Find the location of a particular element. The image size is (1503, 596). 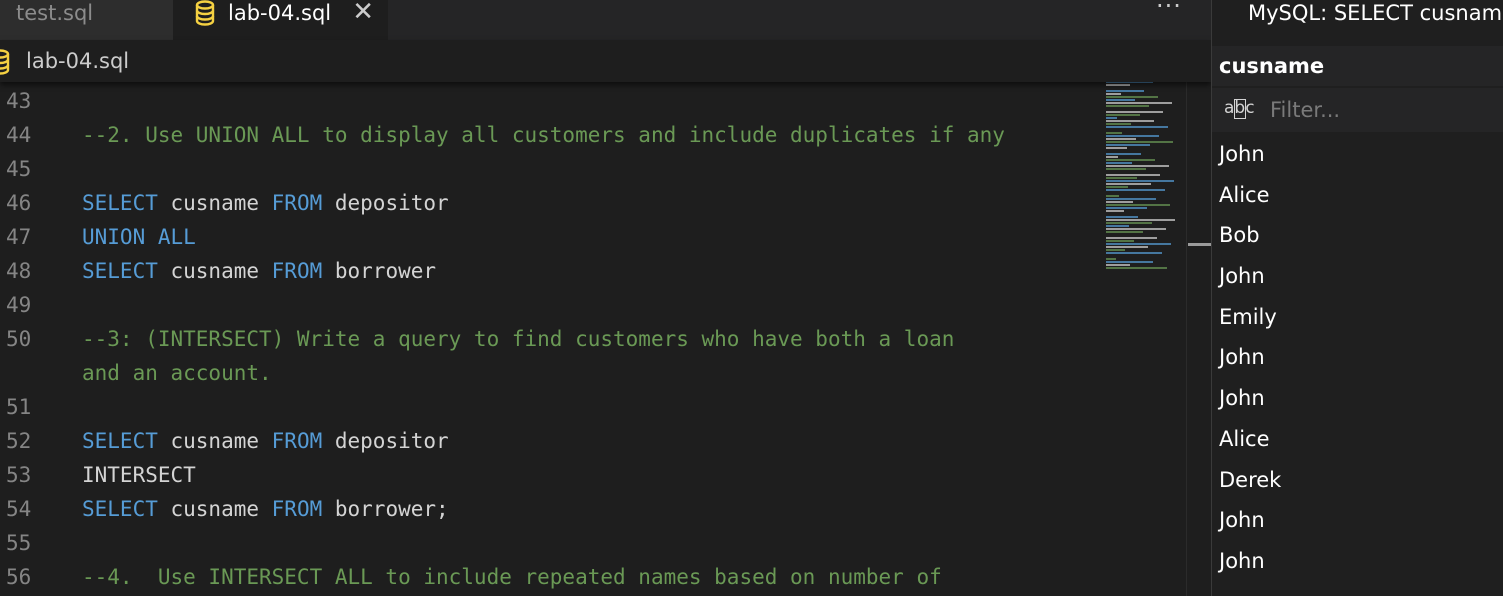

result-row: Derek is located at coordinates (1357, 480).